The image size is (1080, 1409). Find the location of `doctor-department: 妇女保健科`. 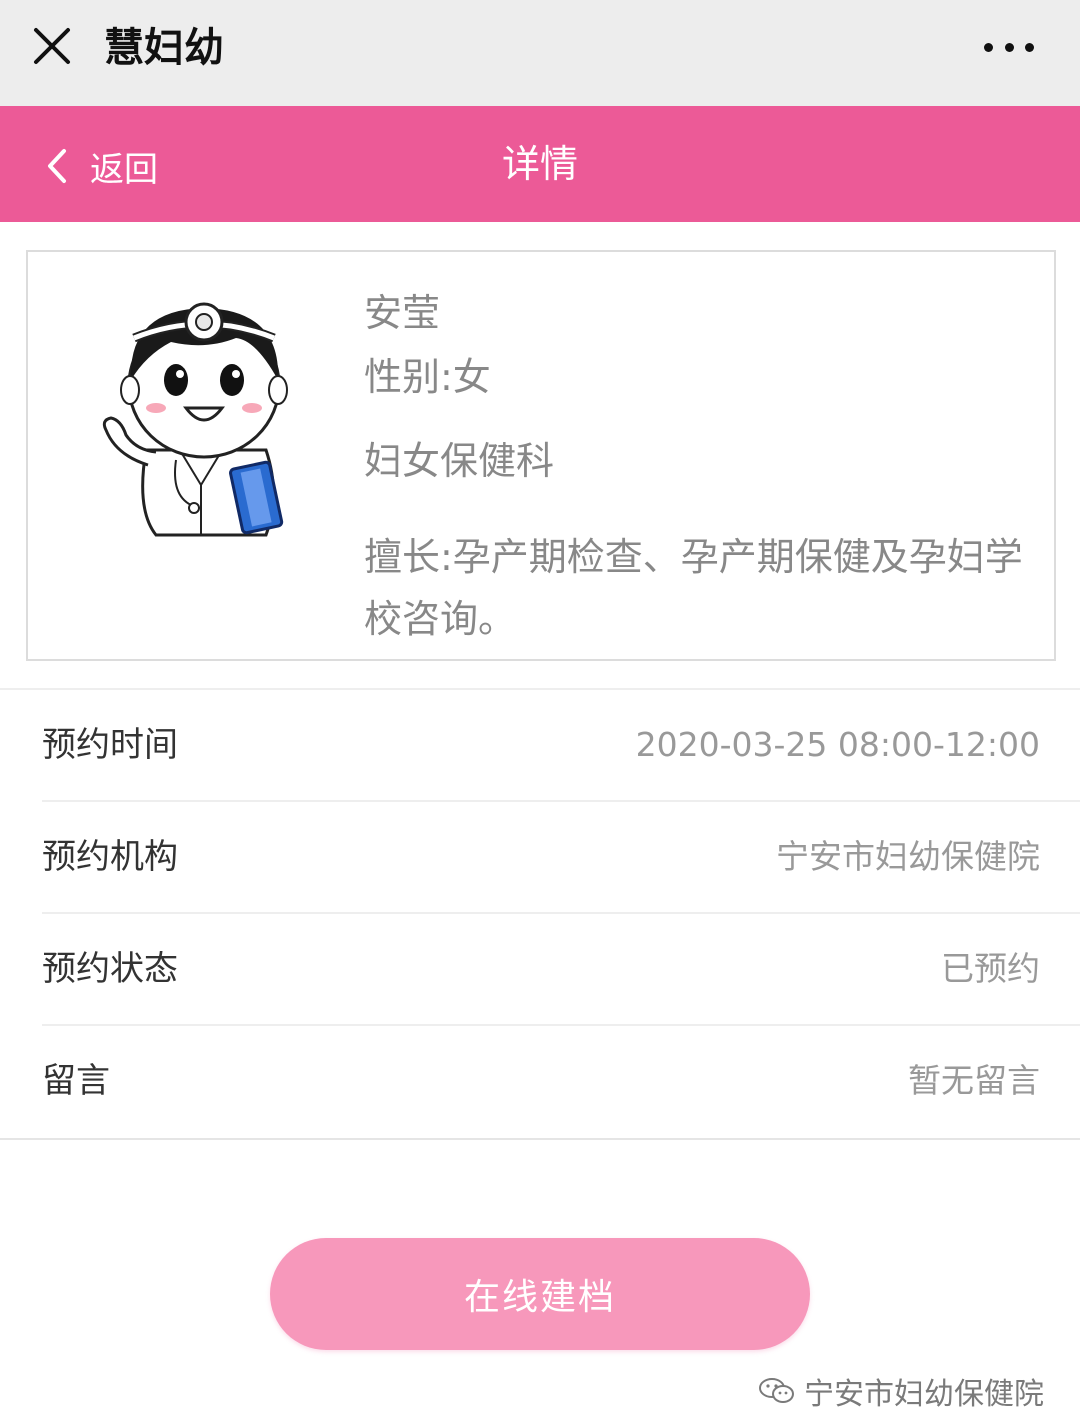

doctor-department: 妇女保健科 is located at coordinates (459, 461).